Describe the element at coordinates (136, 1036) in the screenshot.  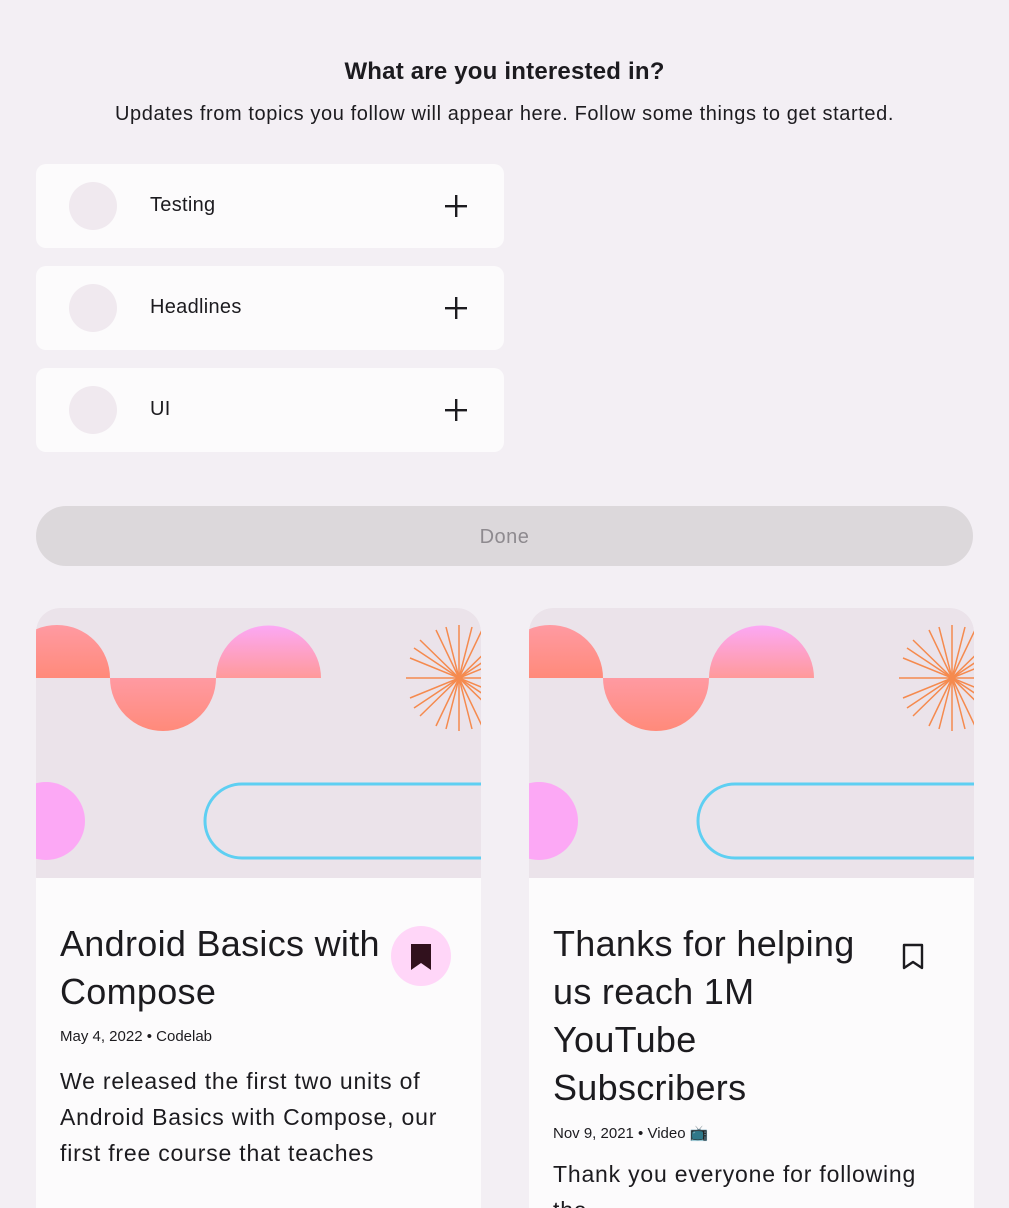
I see `card-meta: May 4, 2022 • Codelab` at that location.